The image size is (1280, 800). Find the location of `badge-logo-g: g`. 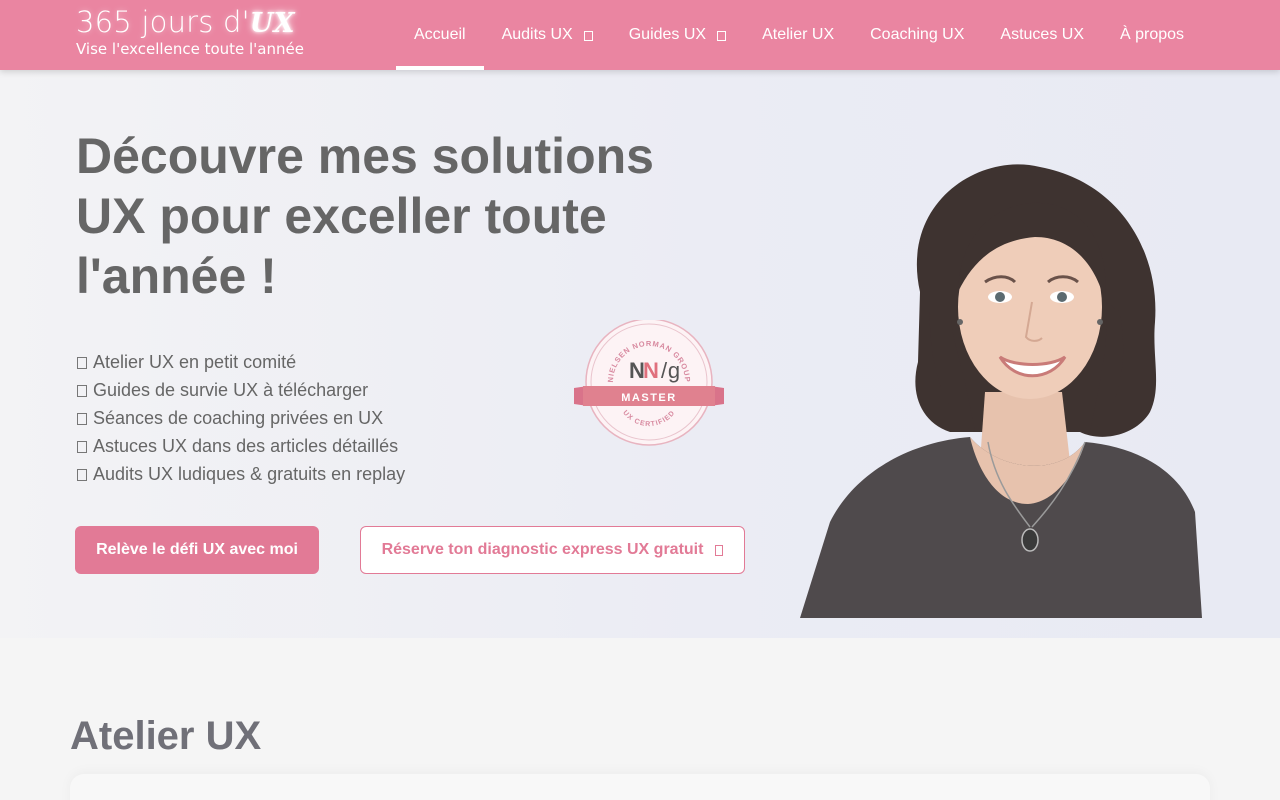

badge-logo-g: g is located at coordinates (674, 370).